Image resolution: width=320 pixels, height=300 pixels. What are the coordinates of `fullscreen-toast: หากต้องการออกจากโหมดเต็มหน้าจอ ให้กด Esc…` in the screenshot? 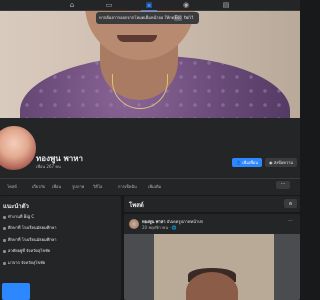 It's located at (147, 18).